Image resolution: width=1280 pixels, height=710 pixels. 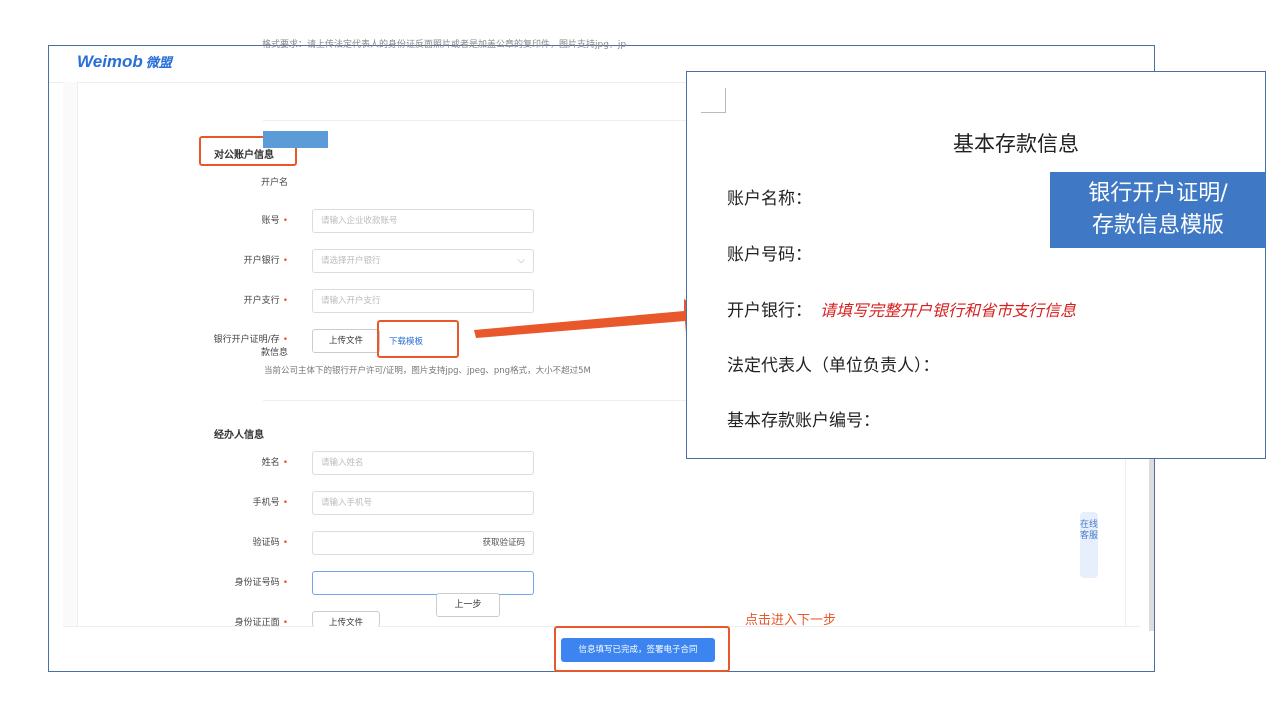 I want to click on row-legal-rep: 法定代表人（单位负责人）：, so click(x=833, y=366).